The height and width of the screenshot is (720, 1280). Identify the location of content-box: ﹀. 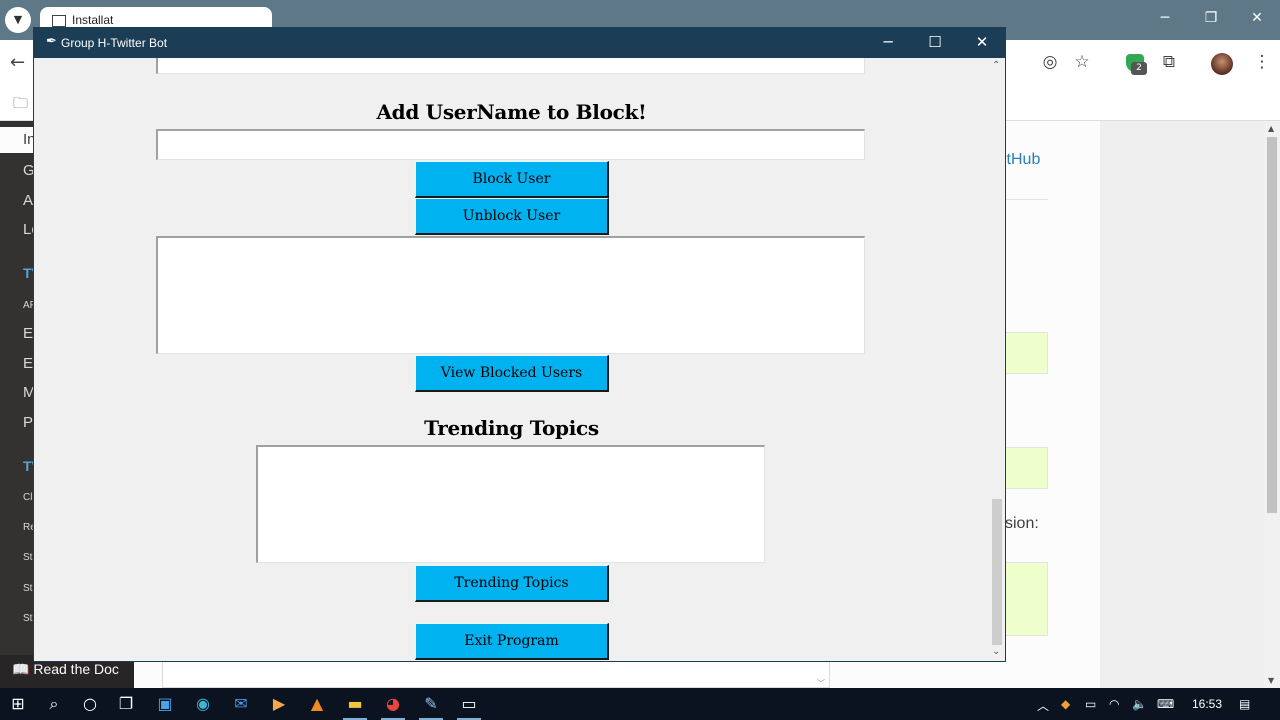
(496, 674).